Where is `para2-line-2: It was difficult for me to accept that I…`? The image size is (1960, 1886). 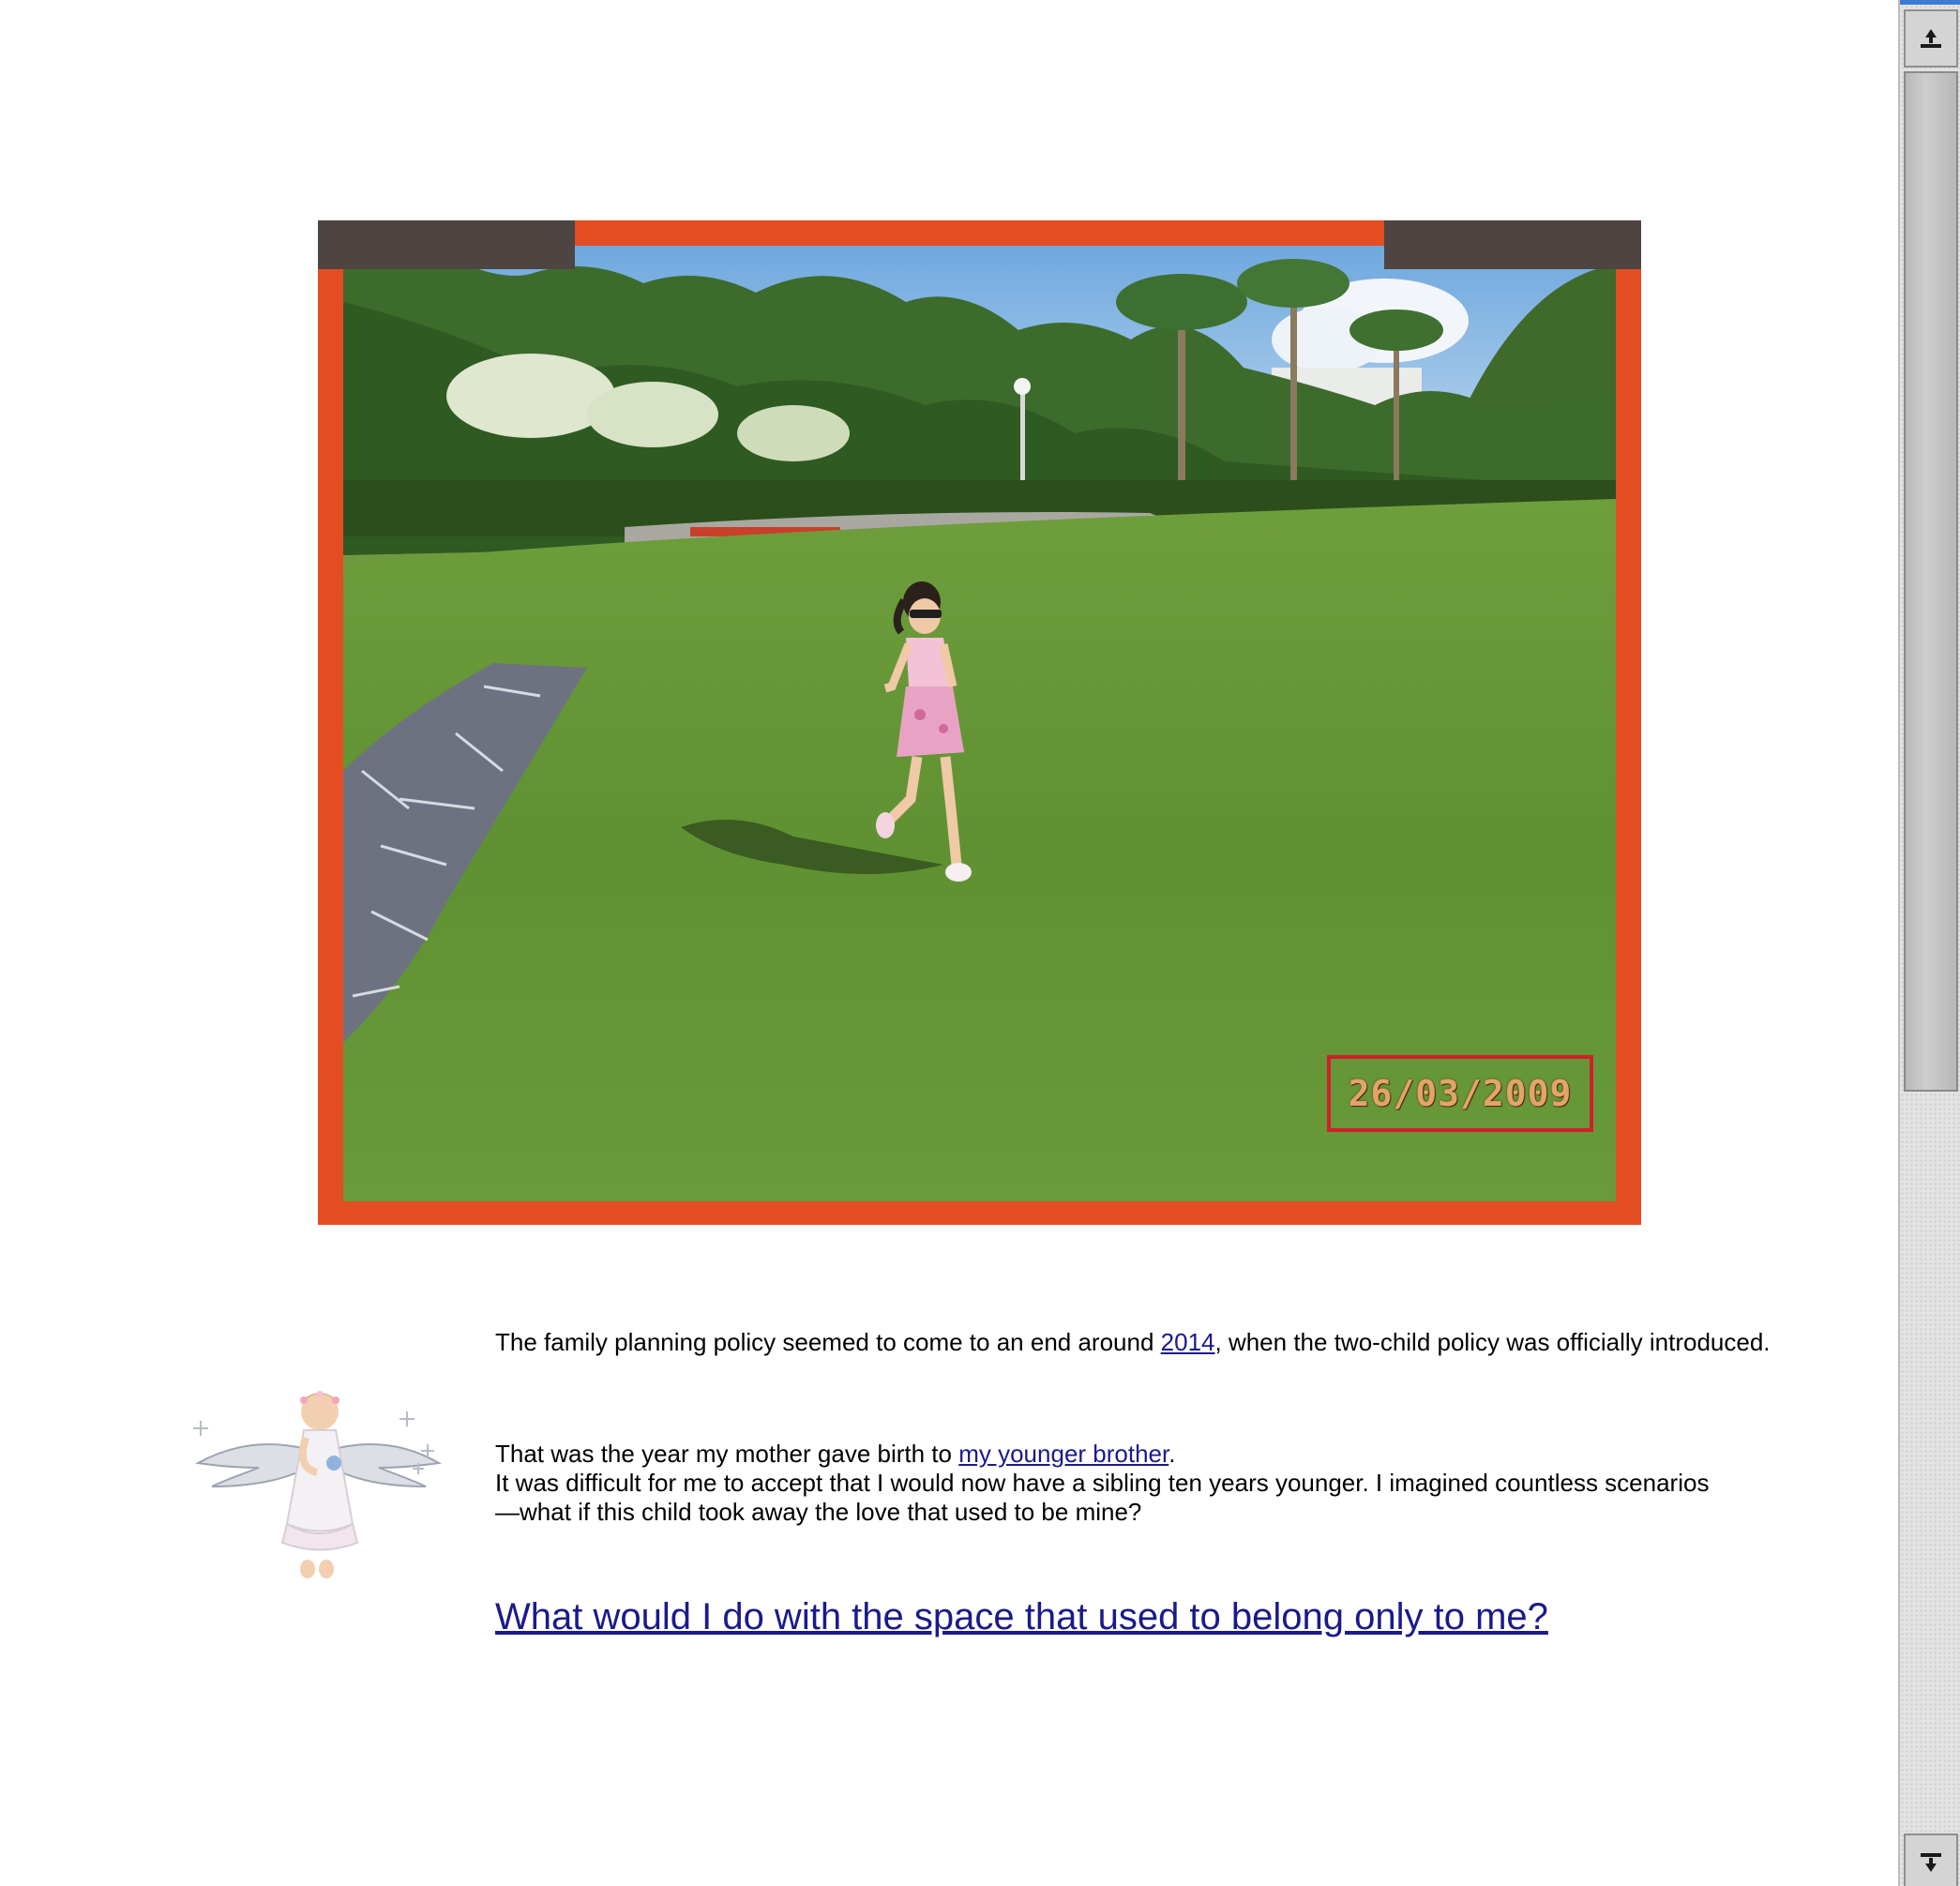
para2-line-2: It was difficult for me to accept that I… is located at coordinates (1102, 1483).